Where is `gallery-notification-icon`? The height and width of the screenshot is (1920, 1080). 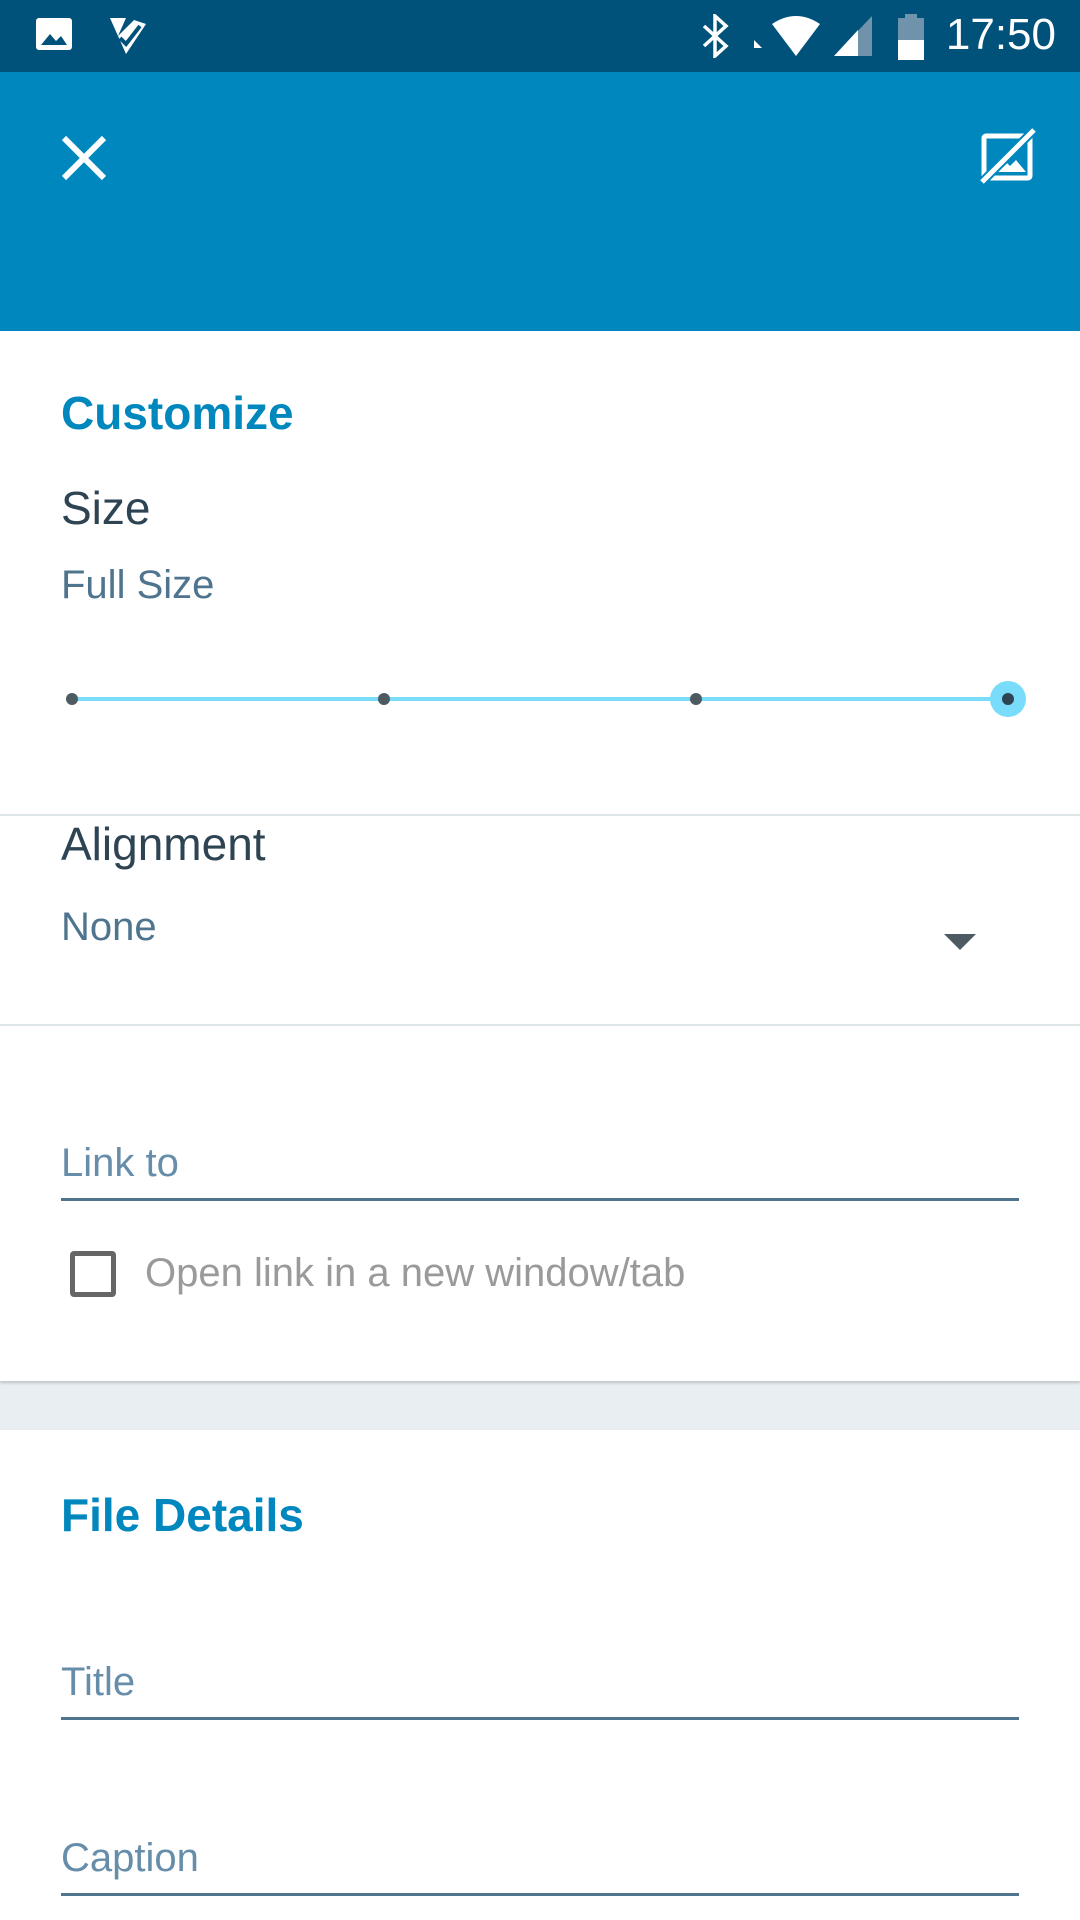
gallery-notification-icon is located at coordinates (54, 36).